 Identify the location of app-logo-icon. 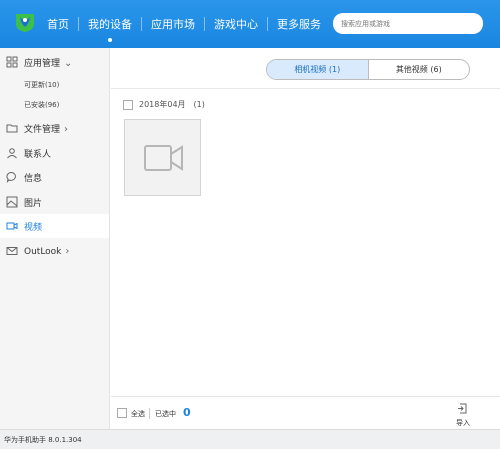
(25, 22).